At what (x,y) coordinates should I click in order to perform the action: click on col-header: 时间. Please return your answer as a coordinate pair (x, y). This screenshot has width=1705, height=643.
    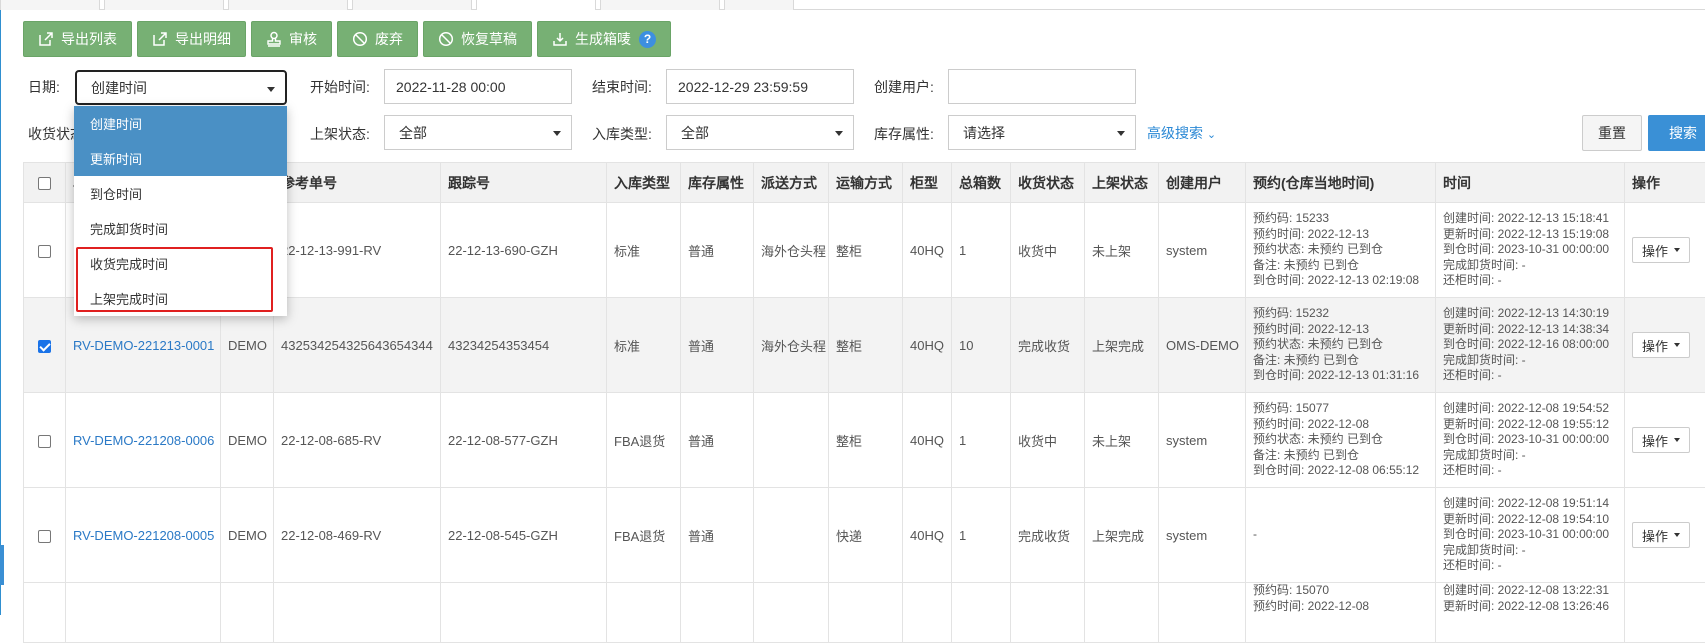
    Looking at the image, I should click on (1530, 183).